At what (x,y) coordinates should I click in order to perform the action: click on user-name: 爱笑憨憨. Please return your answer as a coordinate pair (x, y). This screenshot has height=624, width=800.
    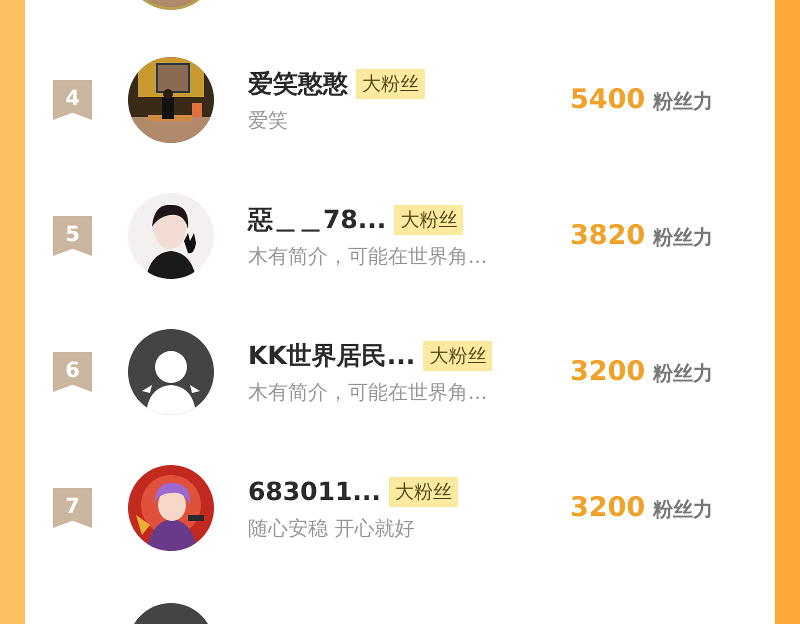
    Looking at the image, I should click on (298, 84).